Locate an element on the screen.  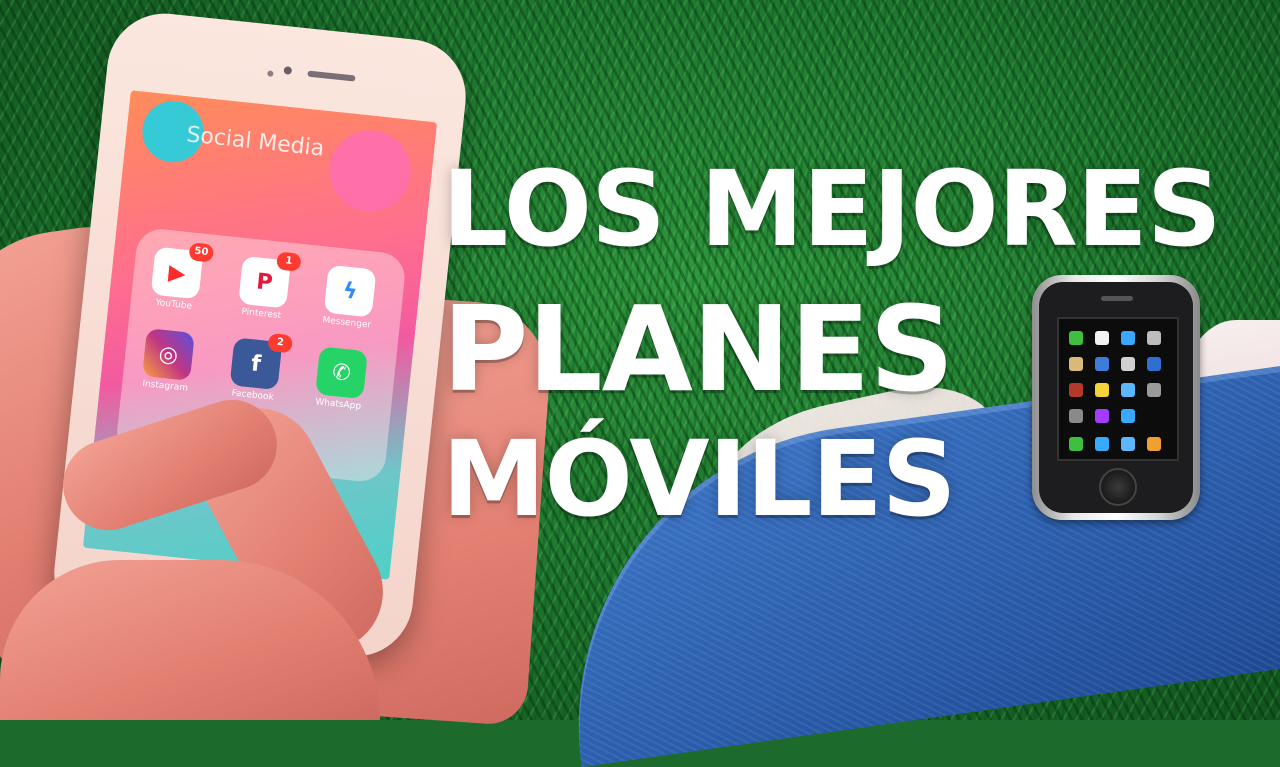
app-facebook: f 2 Facebook is located at coordinates (259, 367).